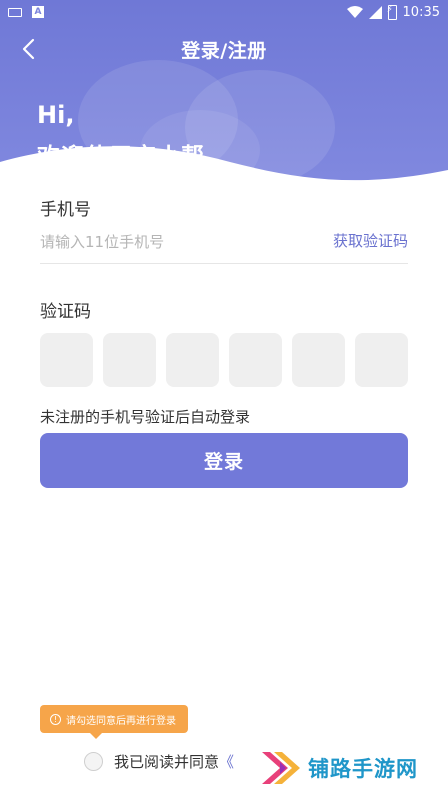 This screenshot has width=448, height=796. Describe the element at coordinates (145, 417) in the screenshot. I see `auto-login-hint: 未注册的手机号验证后自动登录` at that location.